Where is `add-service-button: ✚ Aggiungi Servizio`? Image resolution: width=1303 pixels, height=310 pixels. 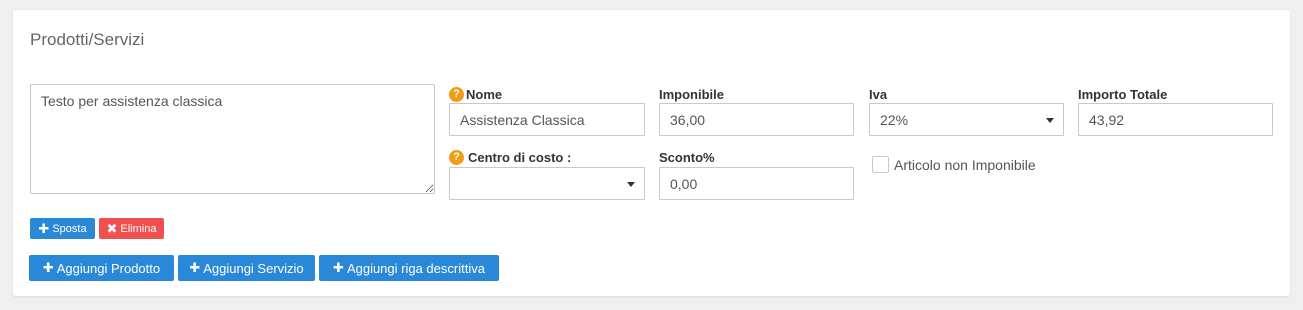
add-service-button: ✚ Aggiungi Servizio is located at coordinates (246, 268).